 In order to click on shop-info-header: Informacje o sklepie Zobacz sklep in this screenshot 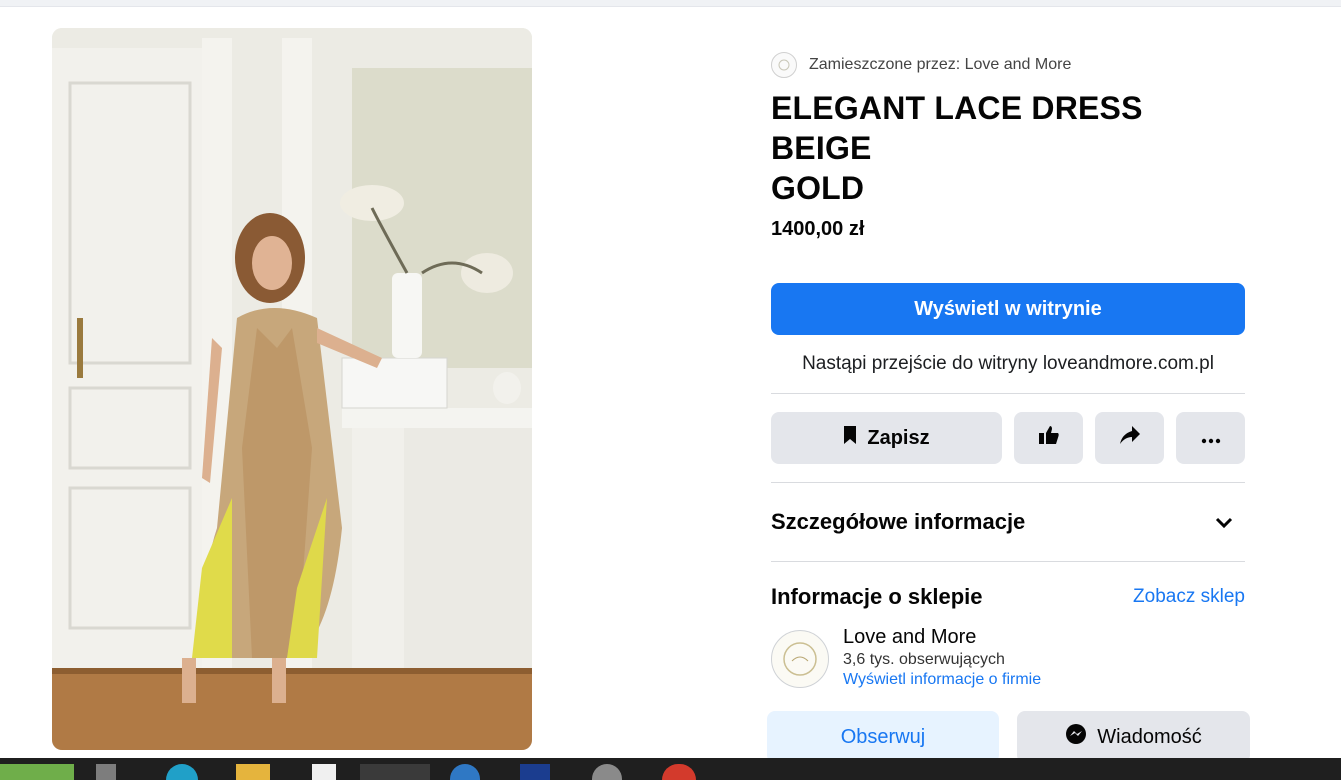, I will do `click(1008, 597)`.